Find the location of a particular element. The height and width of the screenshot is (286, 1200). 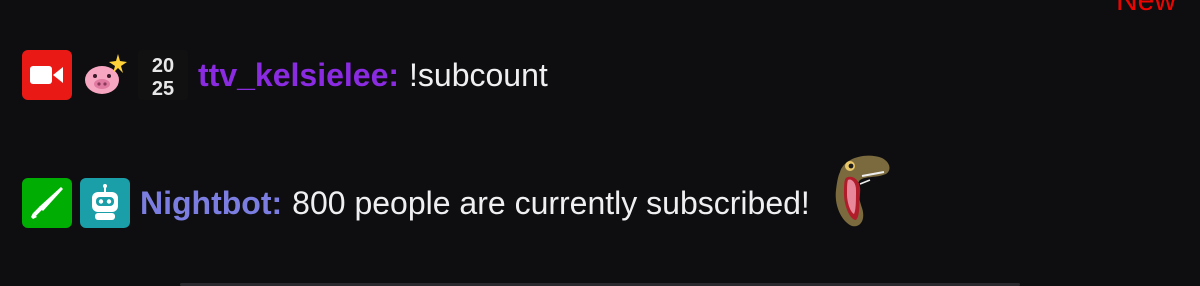

chat-message-text: !subcount is located at coordinates (478, 74).